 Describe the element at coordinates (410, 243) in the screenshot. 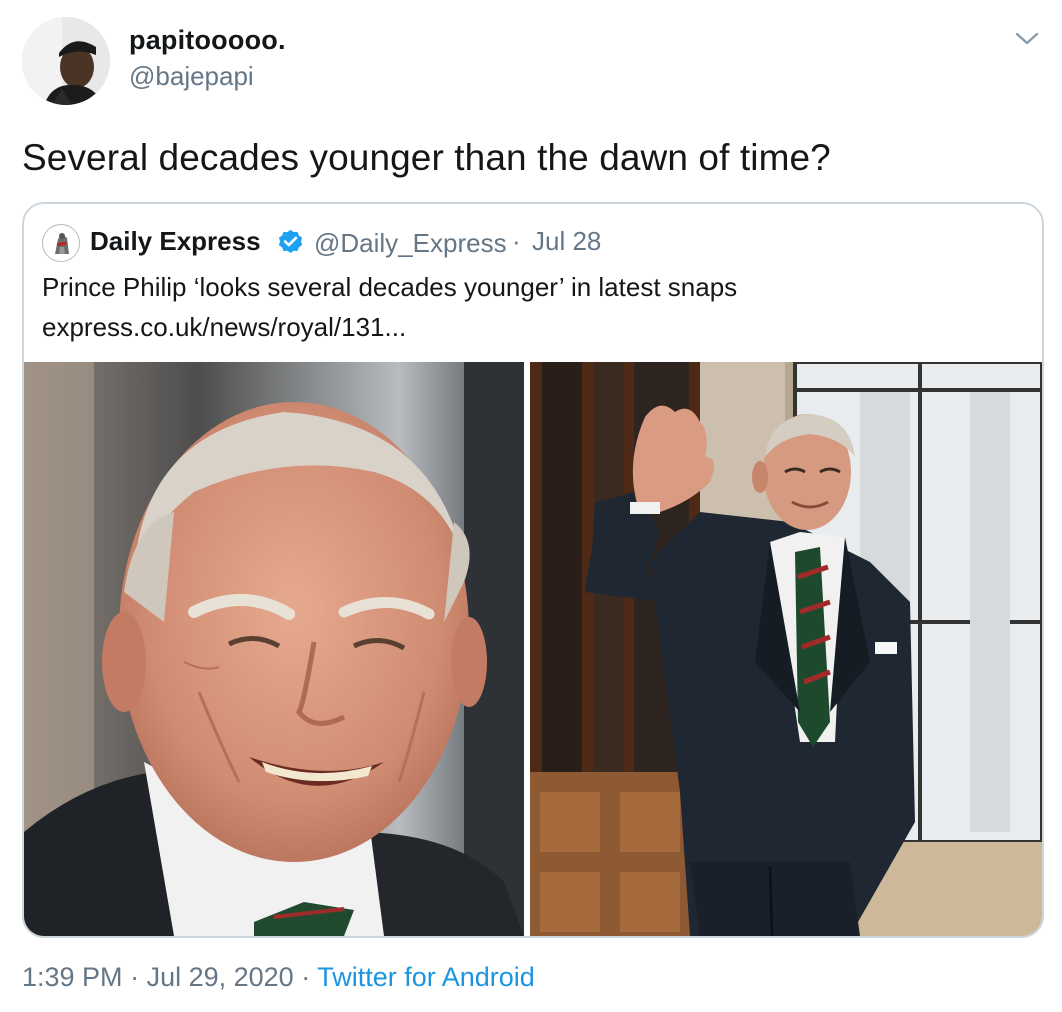

I see `quoted-handle: @Daily_Express` at that location.